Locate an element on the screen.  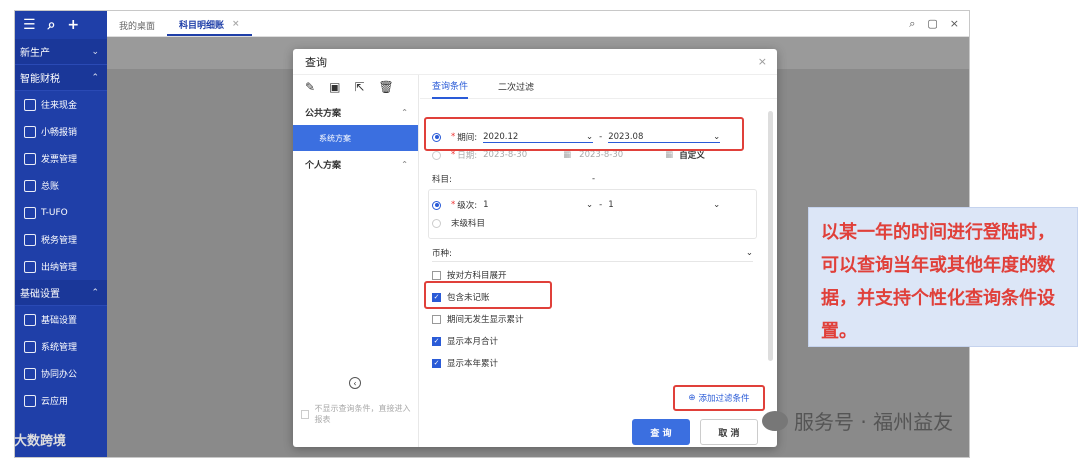
cash-icon is located at coordinates (30, 104).